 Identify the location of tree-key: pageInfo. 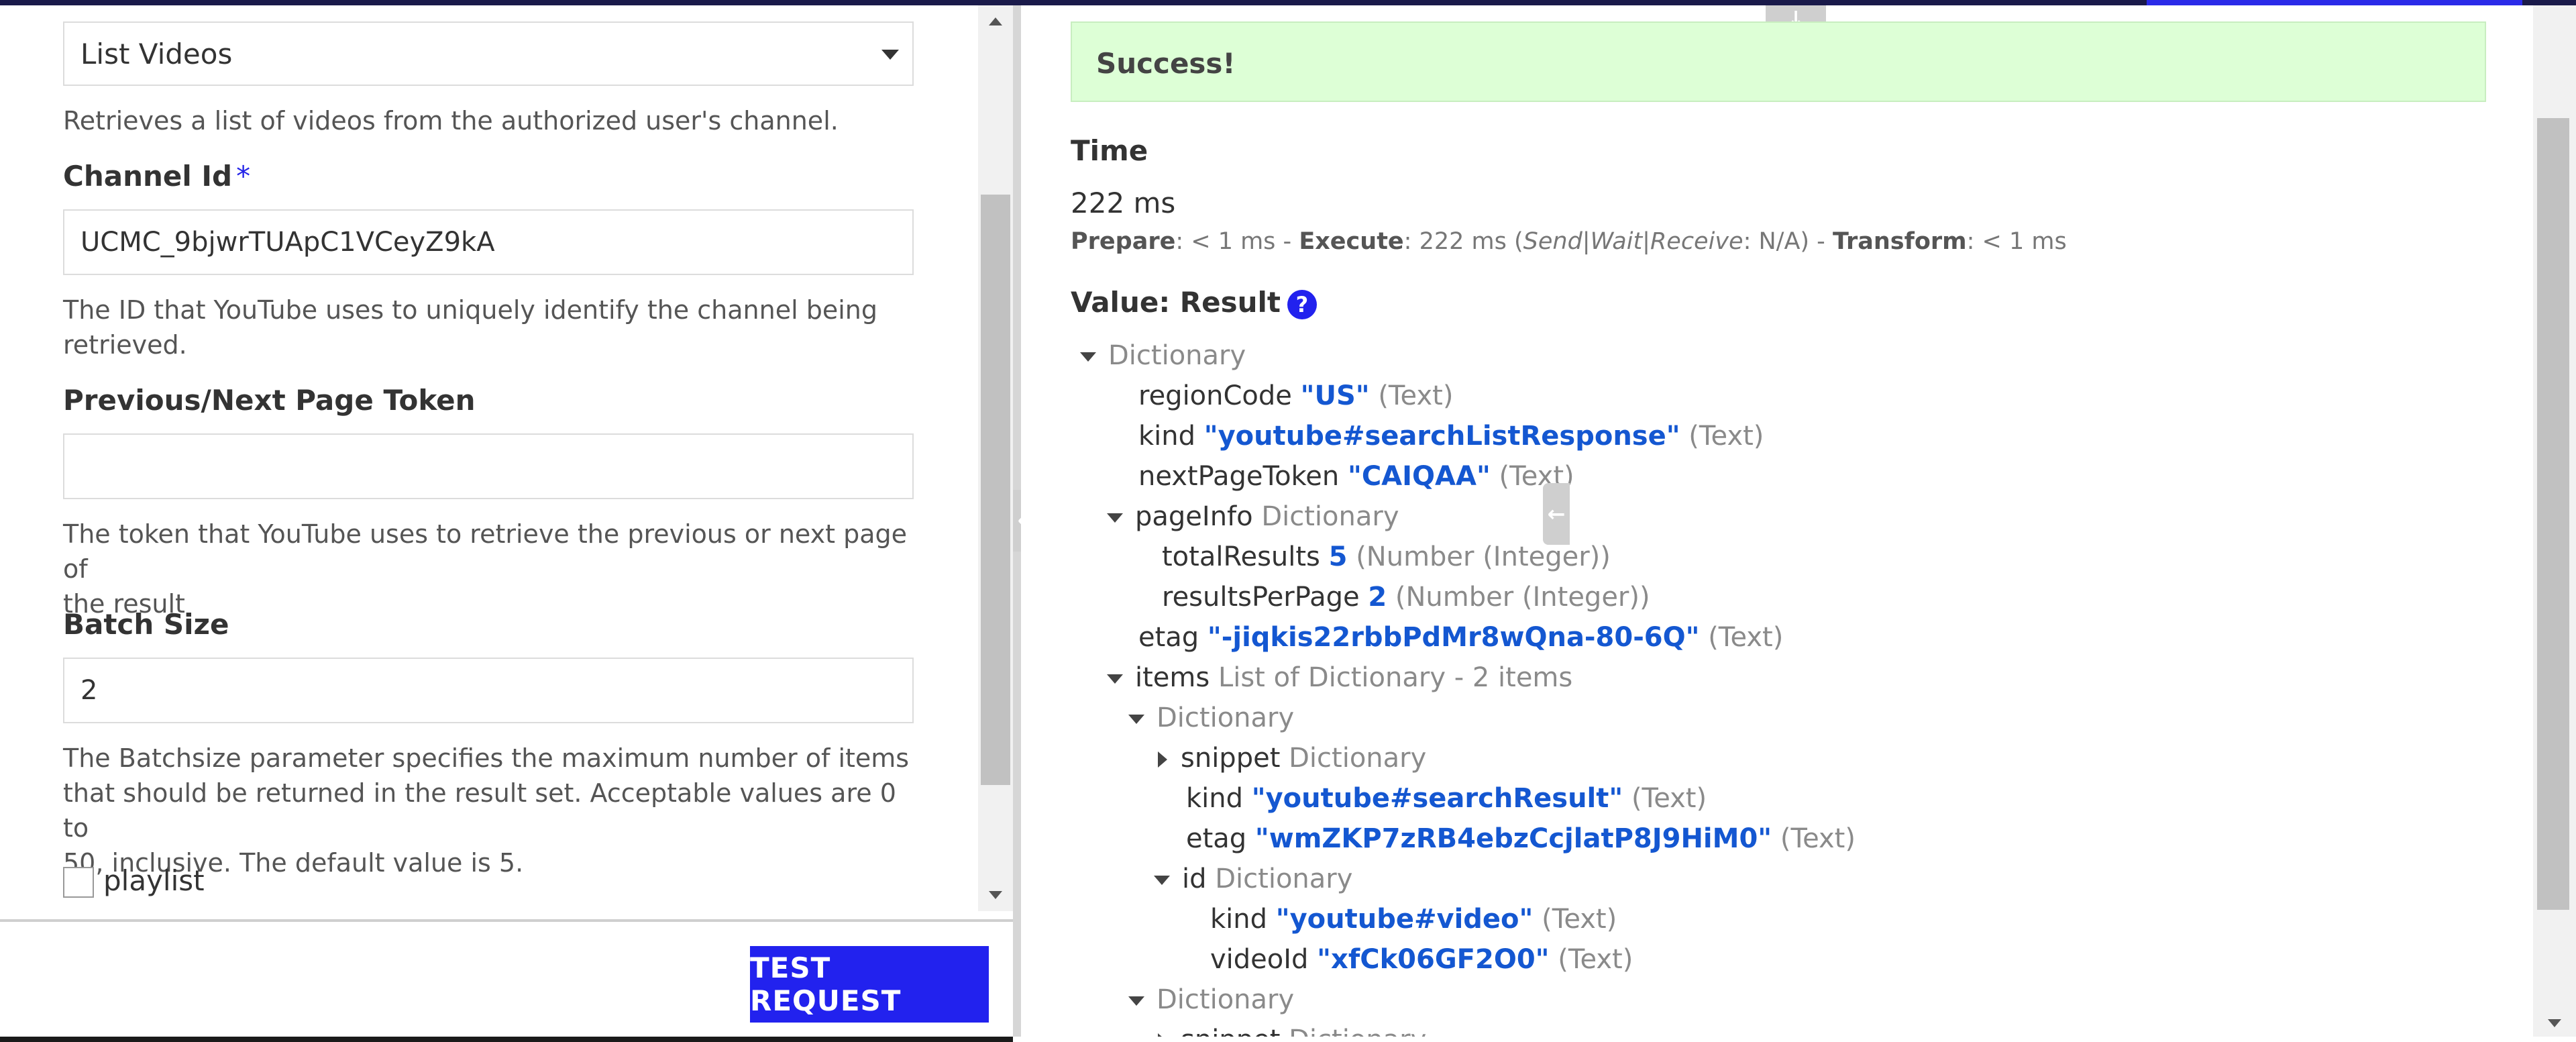
(1194, 516).